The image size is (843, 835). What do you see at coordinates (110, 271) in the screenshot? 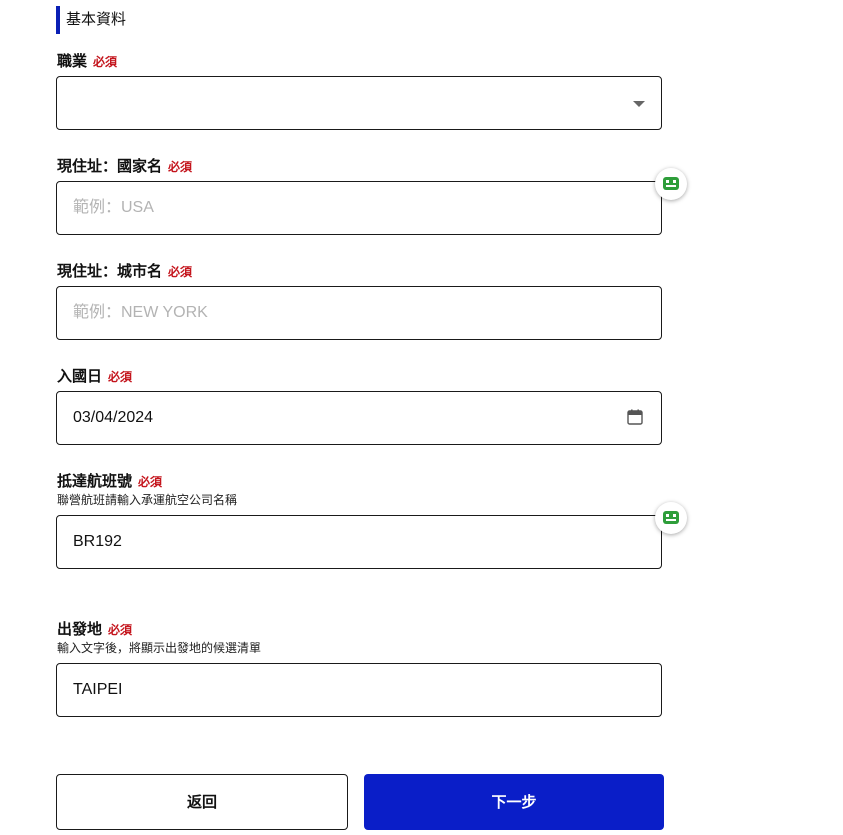
I see `city-label-text: 現住址：城市名` at bounding box center [110, 271].